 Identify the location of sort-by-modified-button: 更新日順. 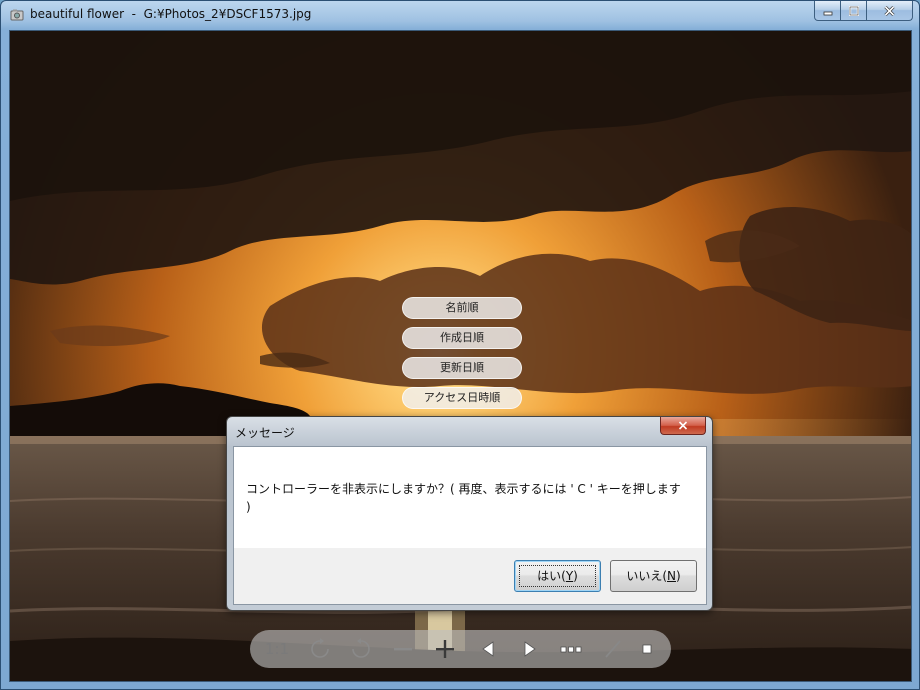
(462, 368).